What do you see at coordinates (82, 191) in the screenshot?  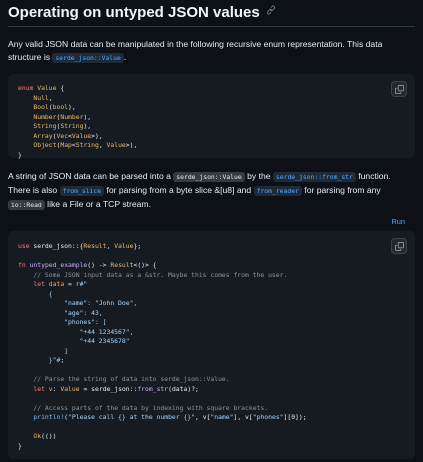 I see `from-slice-link: from_slice` at bounding box center [82, 191].